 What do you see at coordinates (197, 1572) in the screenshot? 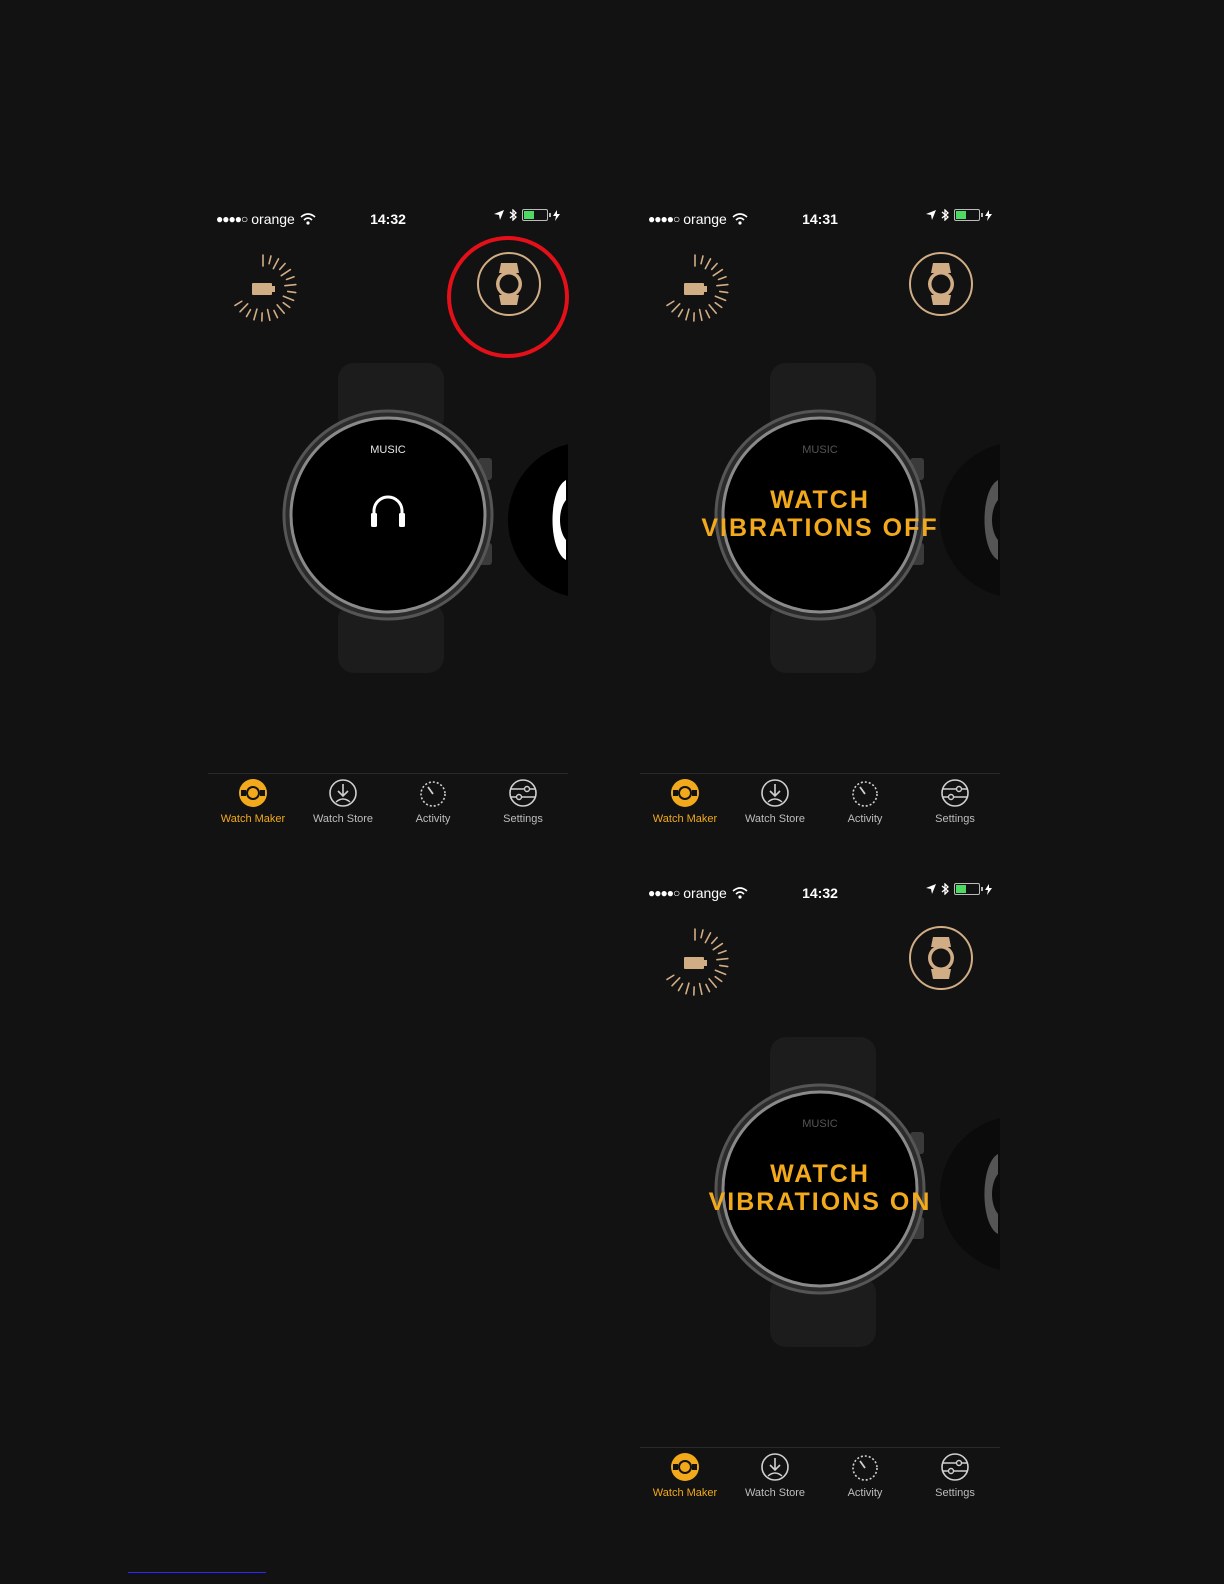
I see `link-underline` at bounding box center [197, 1572].